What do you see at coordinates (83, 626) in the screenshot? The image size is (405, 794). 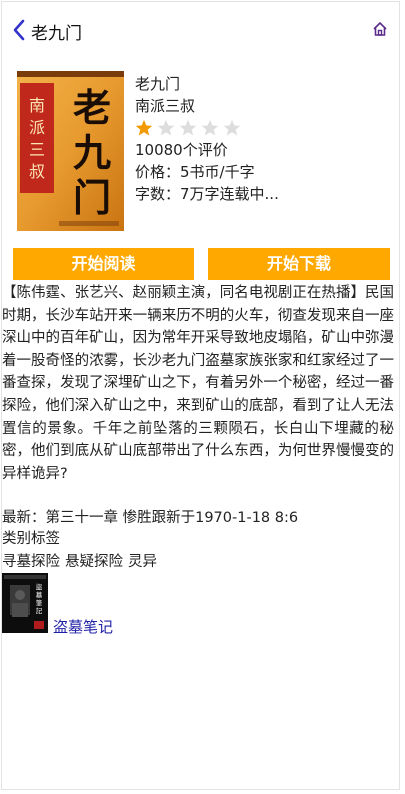 I see `related-book-link: 盗墓笔记` at bounding box center [83, 626].